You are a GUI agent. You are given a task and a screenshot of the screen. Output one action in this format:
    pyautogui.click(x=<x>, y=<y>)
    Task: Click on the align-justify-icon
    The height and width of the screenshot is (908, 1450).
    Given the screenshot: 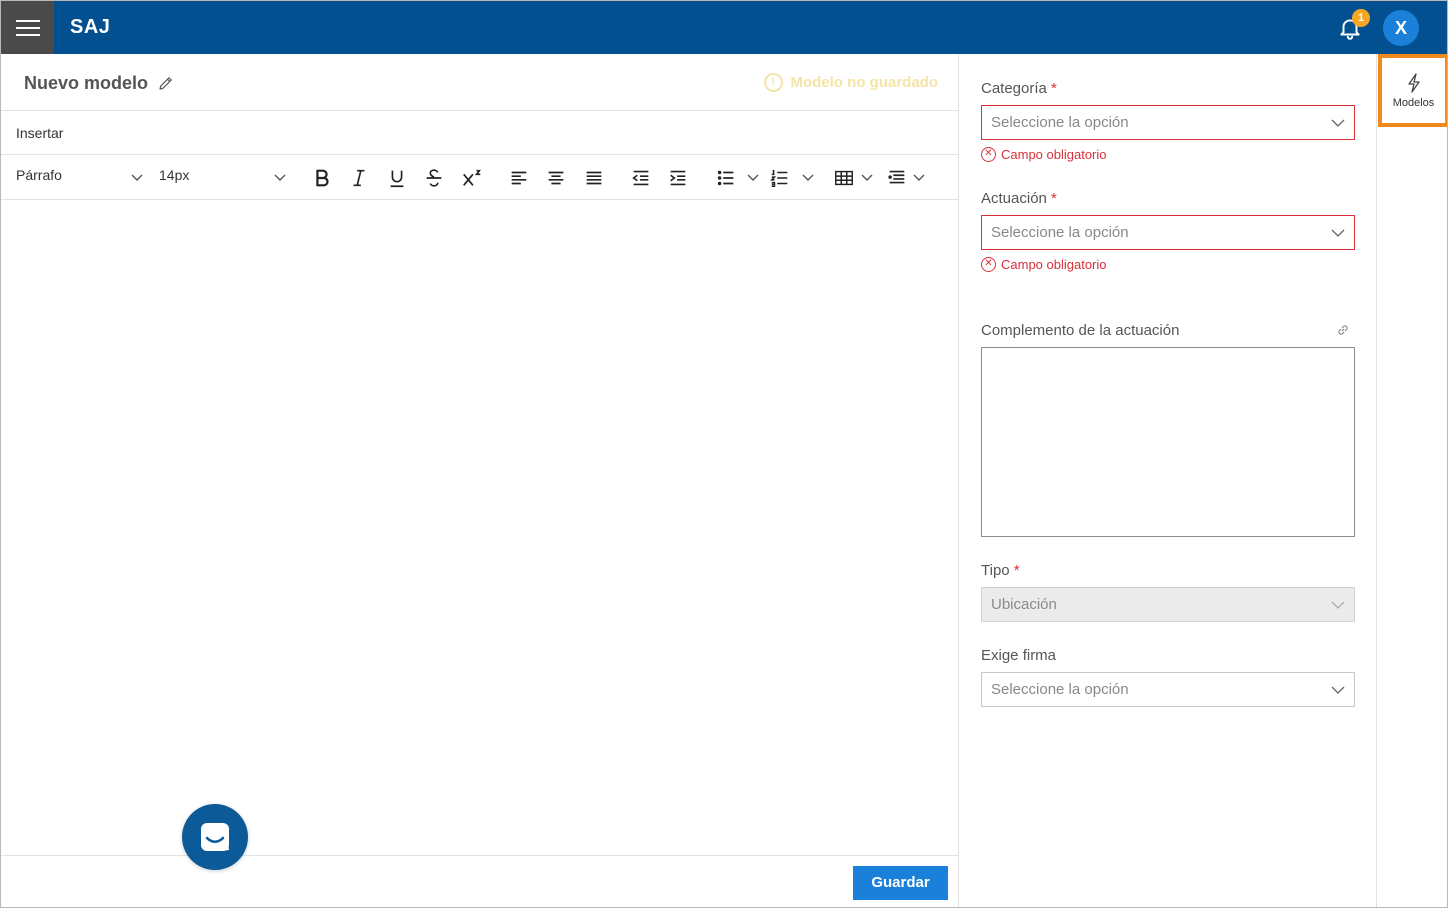 What is the action you would take?
    pyautogui.click(x=594, y=178)
    